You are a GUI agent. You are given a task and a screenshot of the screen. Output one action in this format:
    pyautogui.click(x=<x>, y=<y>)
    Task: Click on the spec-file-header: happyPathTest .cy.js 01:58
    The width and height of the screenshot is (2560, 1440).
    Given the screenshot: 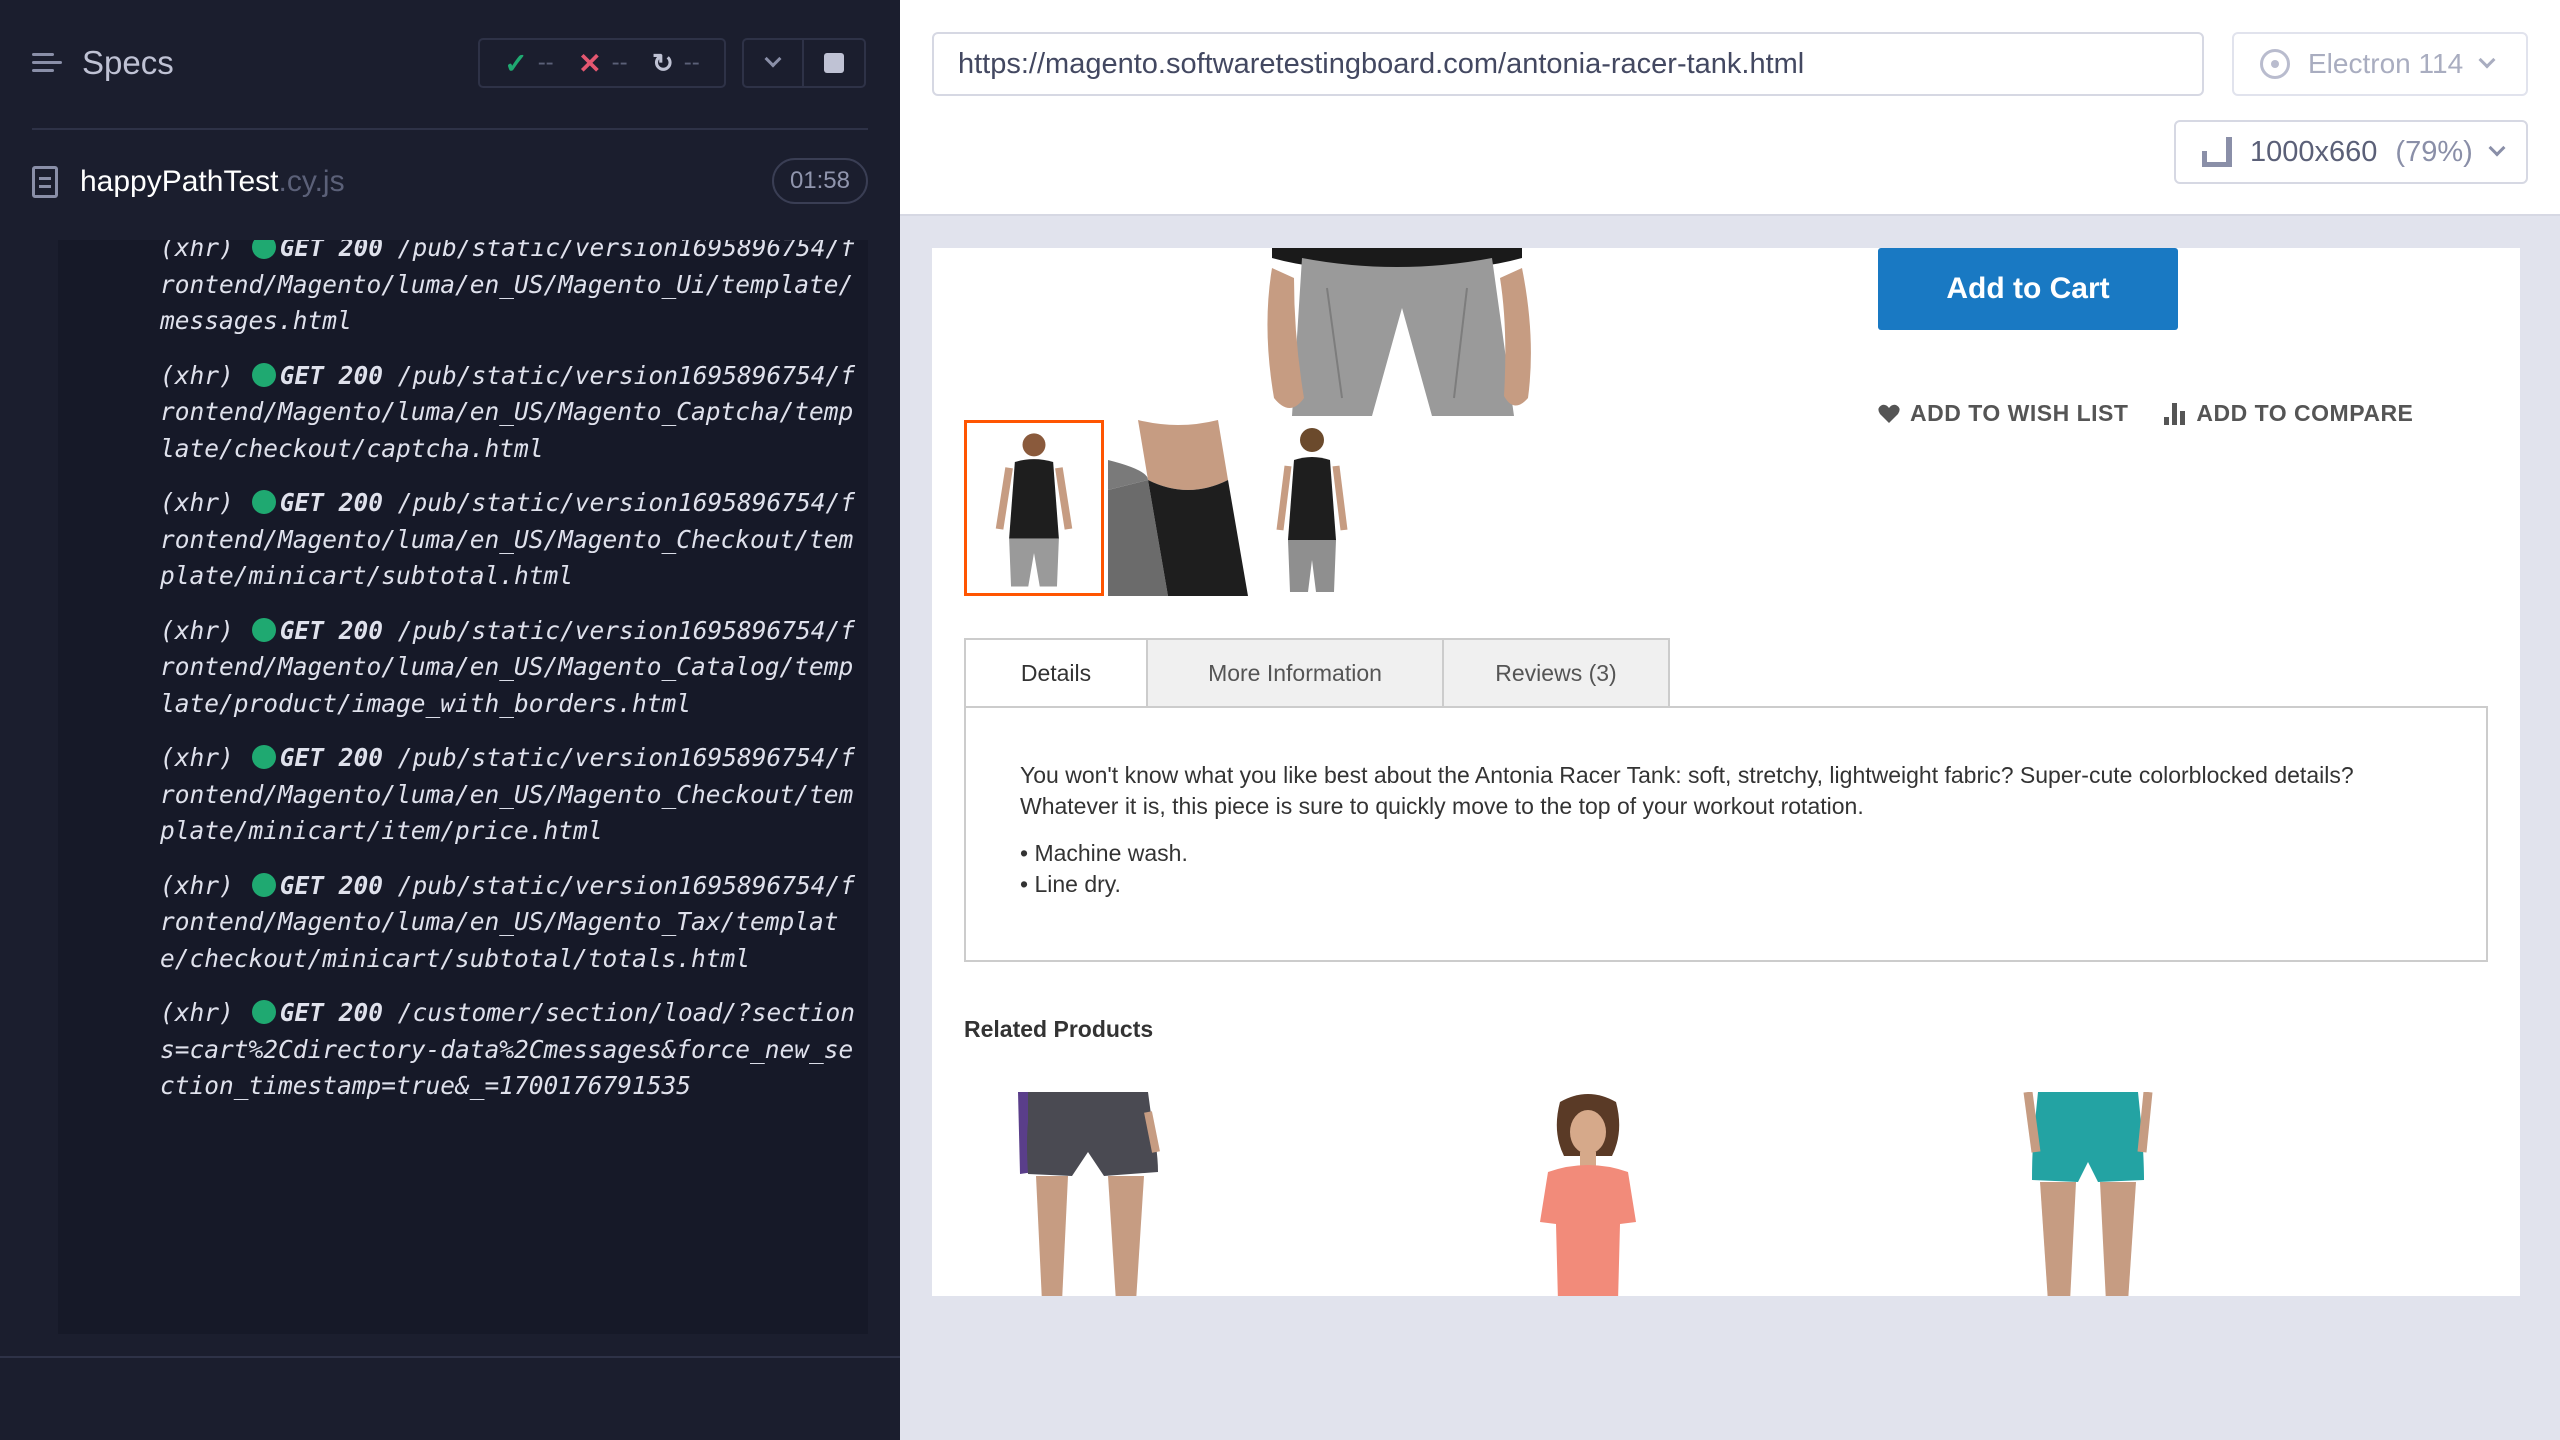 What is the action you would take?
    pyautogui.click(x=450, y=181)
    